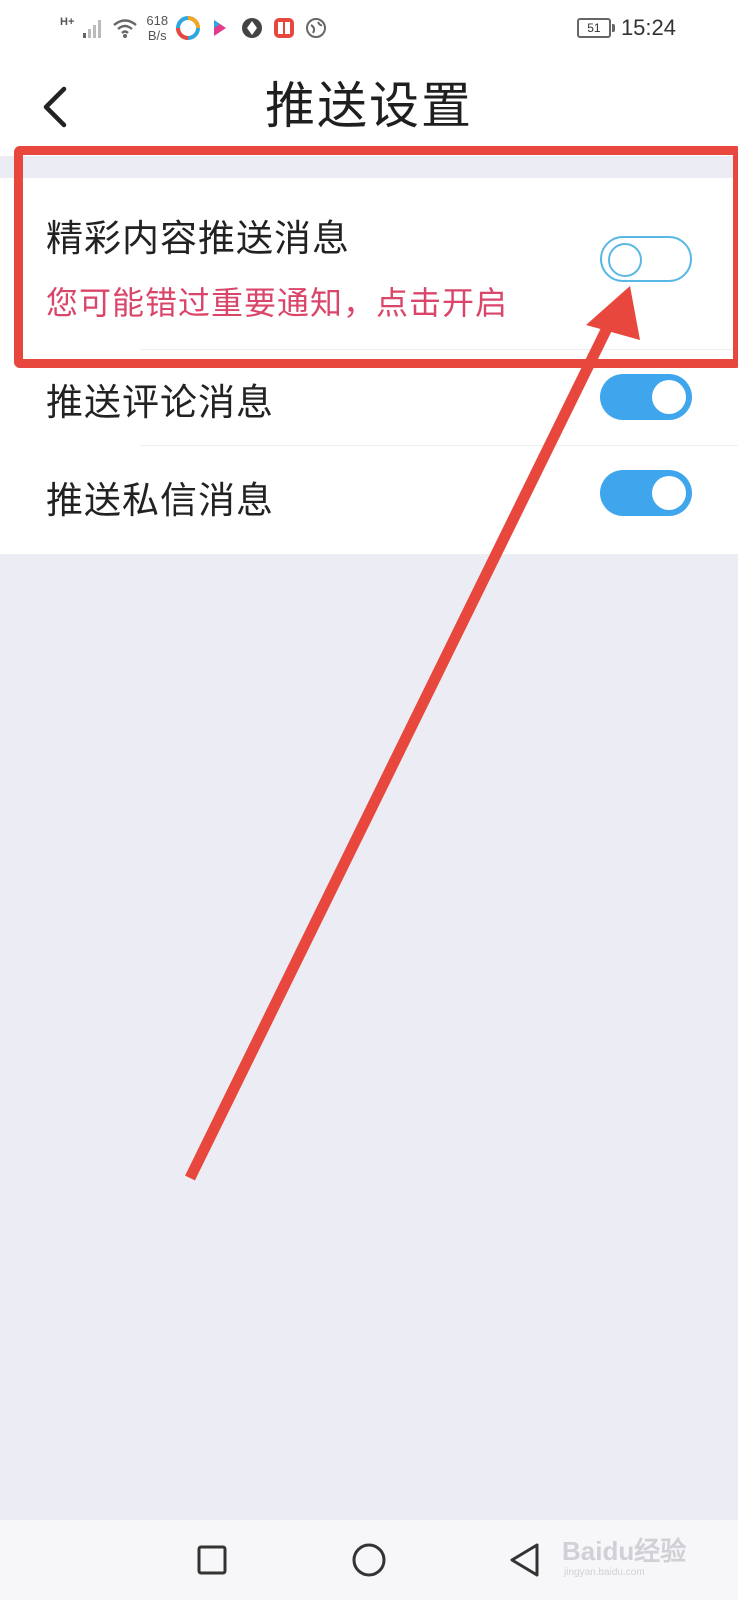 This screenshot has height=1600, width=738. I want to click on battery-indicator: 51, so click(595, 28).